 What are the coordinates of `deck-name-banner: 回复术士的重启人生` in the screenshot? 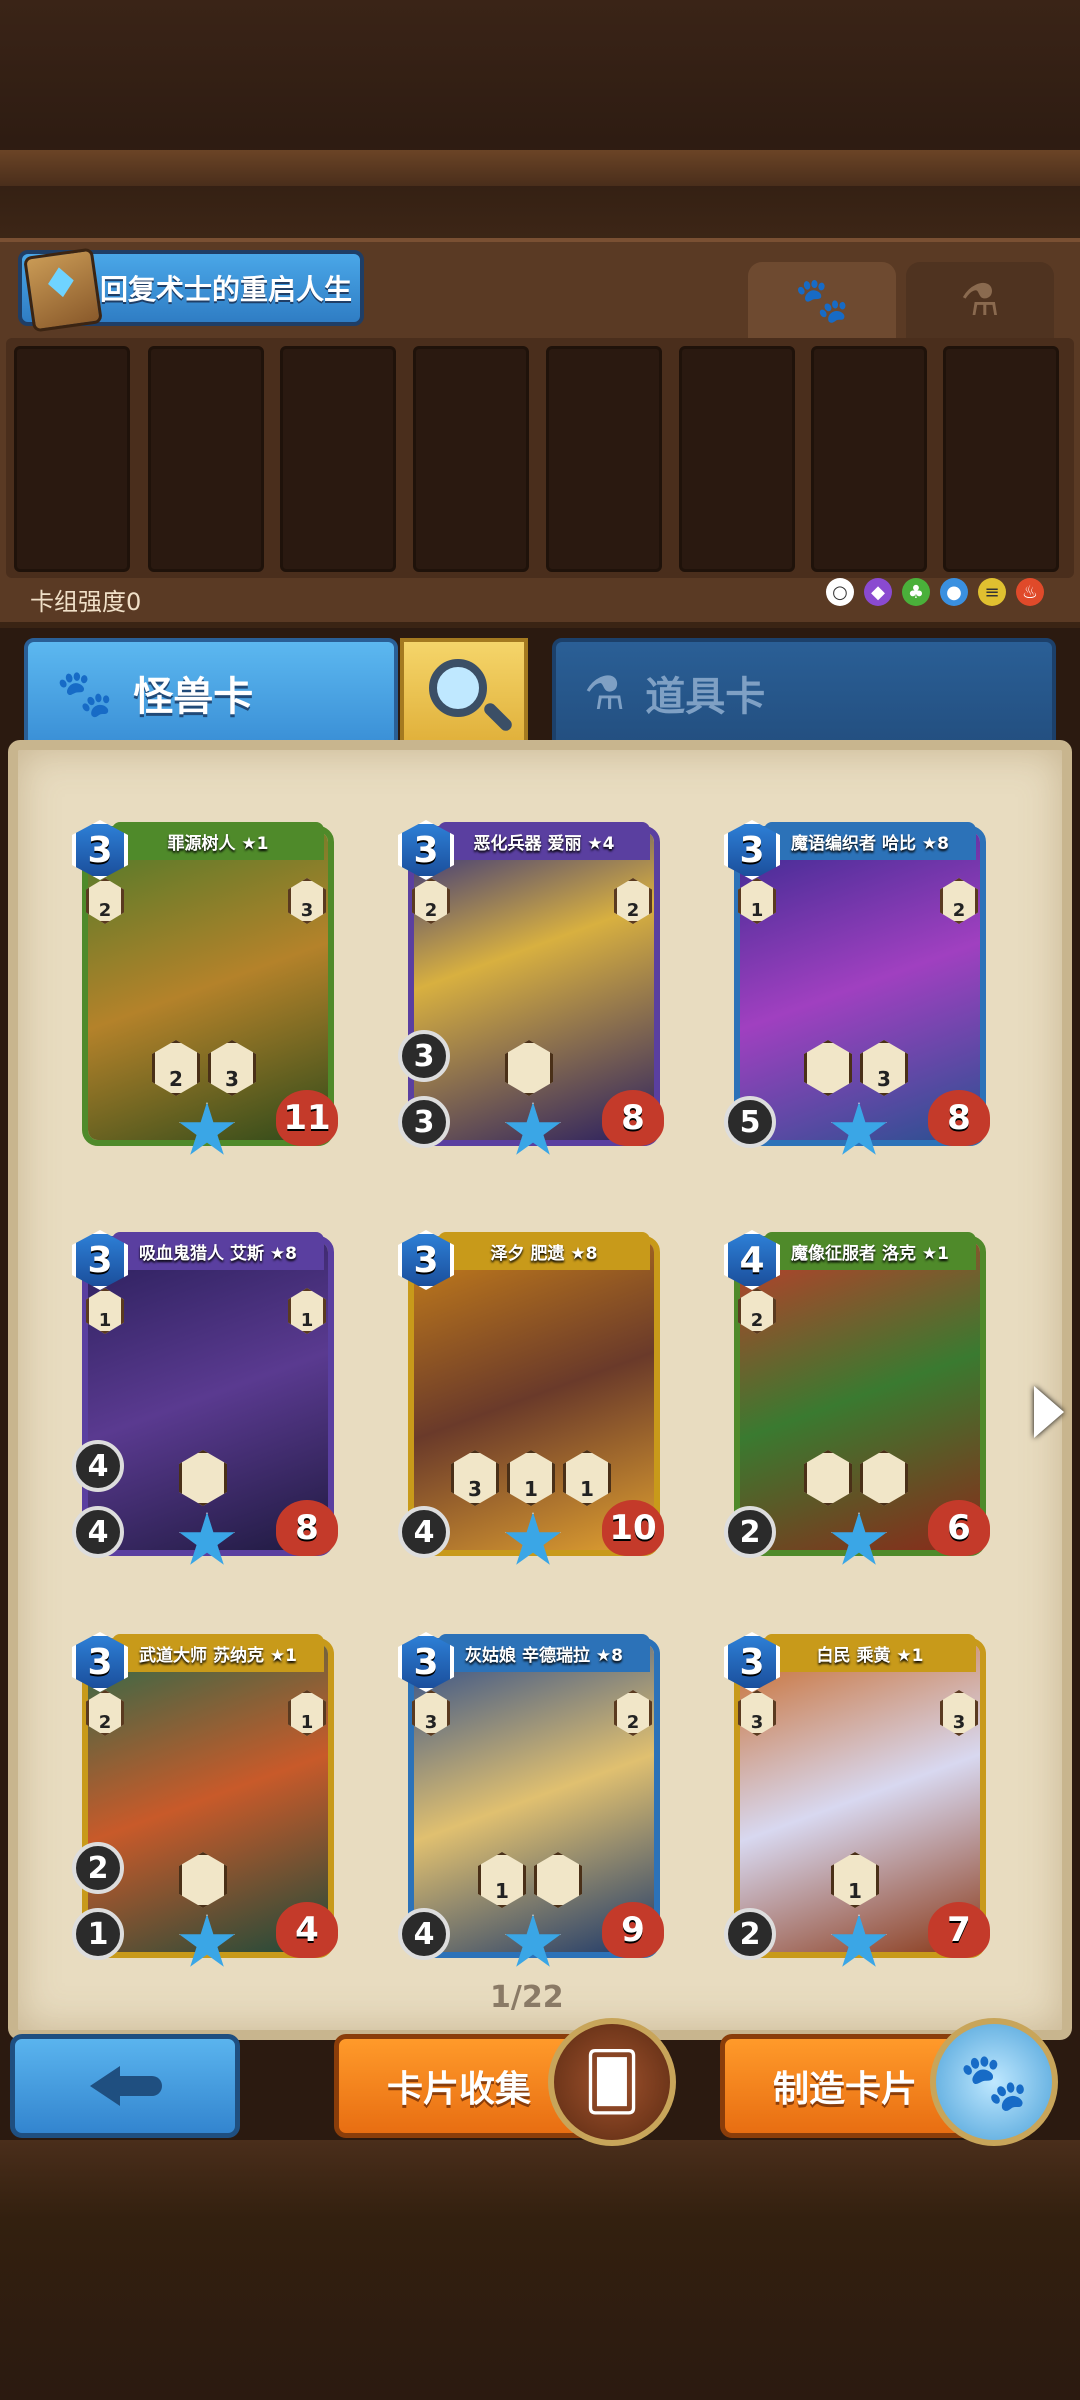 It's located at (191, 290).